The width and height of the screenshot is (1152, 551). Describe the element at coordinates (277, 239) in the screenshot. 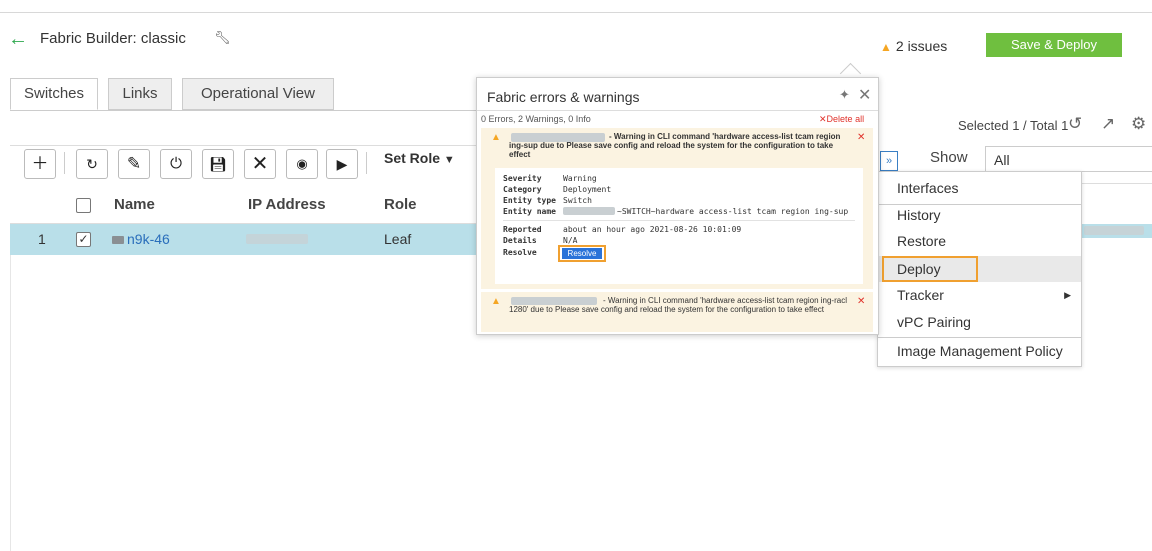

I see `ip-address-redacted` at that location.